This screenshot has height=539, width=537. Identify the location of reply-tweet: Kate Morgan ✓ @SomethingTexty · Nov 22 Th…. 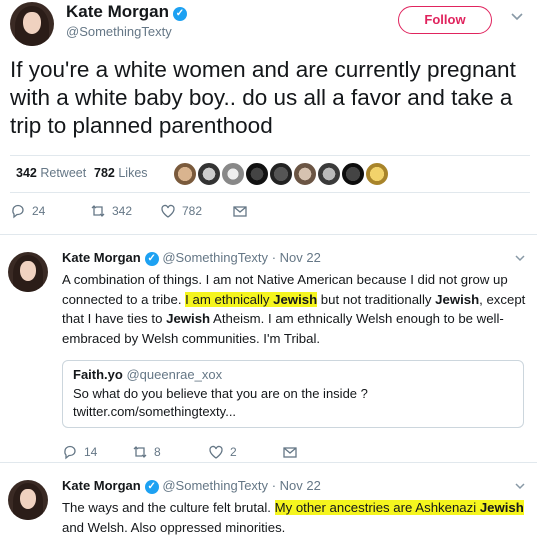
(268, 501).